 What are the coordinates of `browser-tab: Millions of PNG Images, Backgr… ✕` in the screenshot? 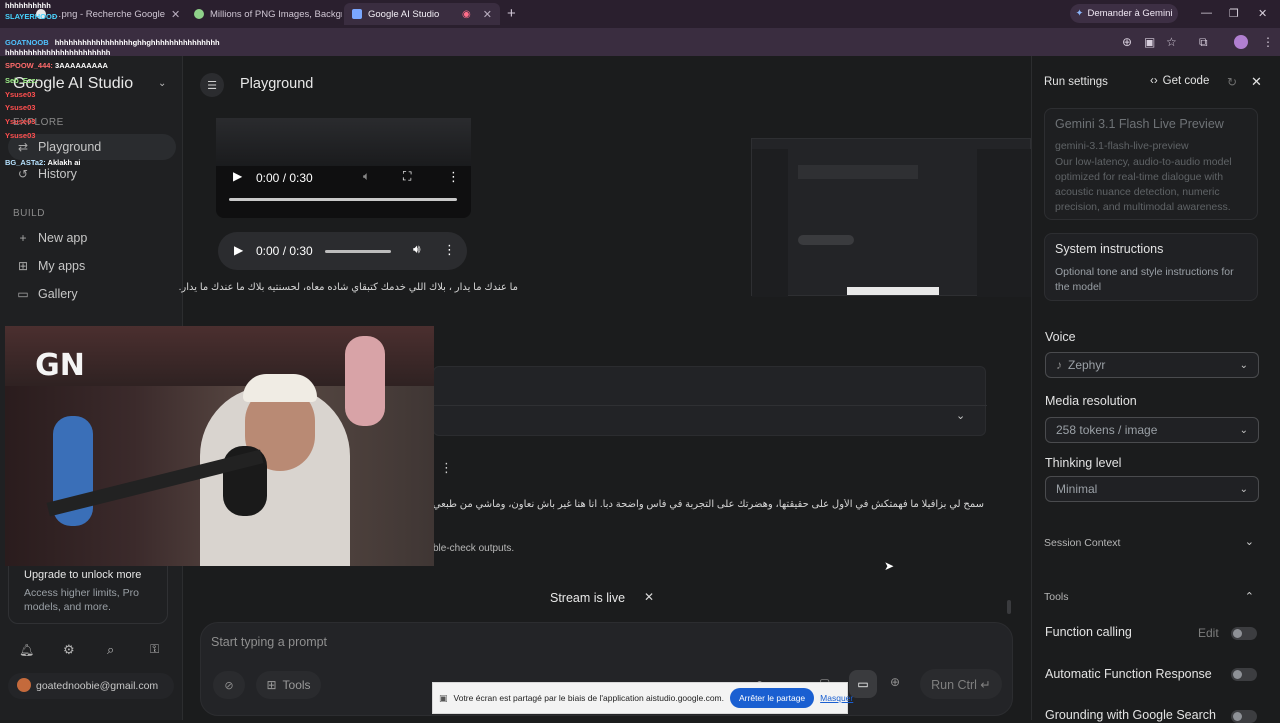 It's located at (264, 14).